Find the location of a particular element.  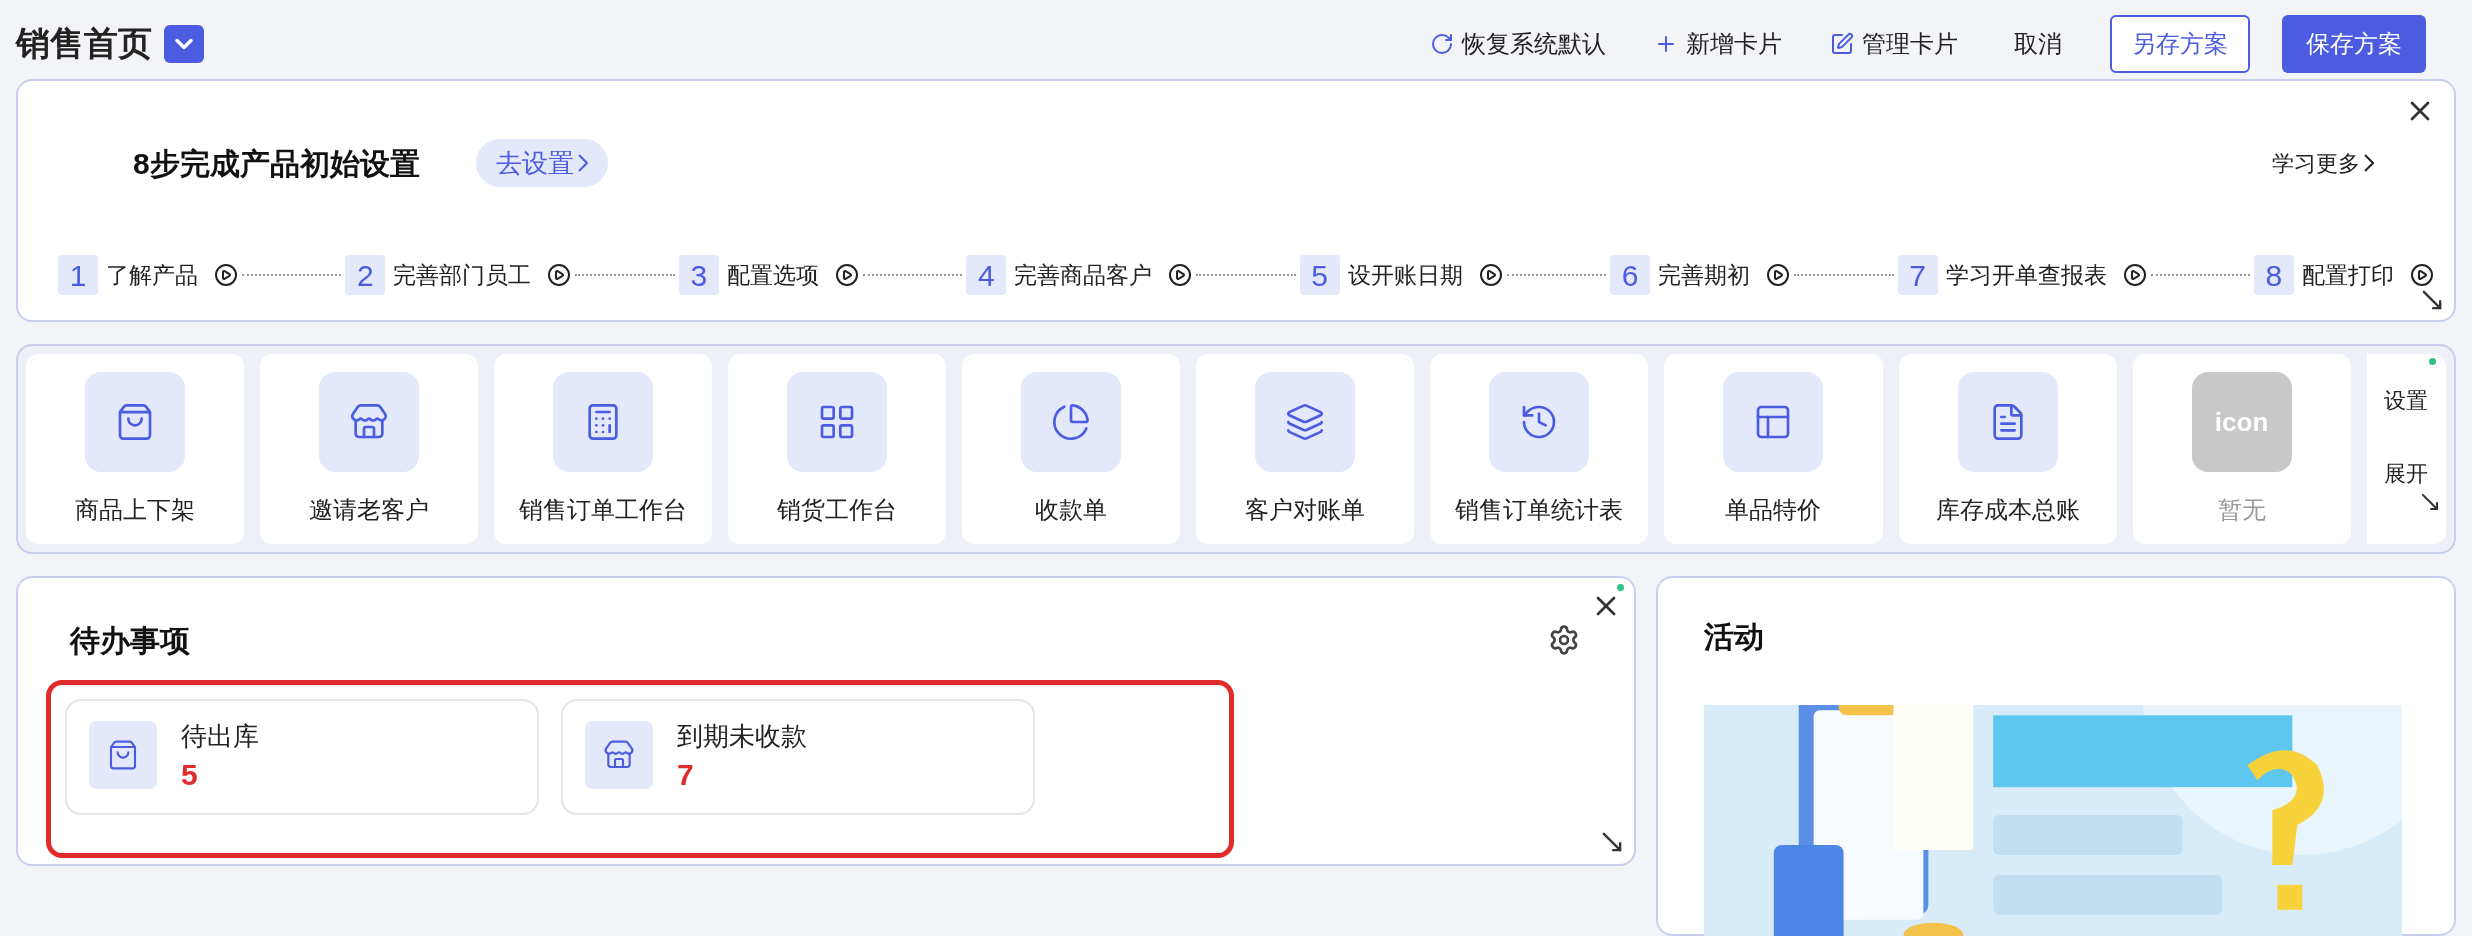

step-number: 7 is located at coordinates (1917, 275).